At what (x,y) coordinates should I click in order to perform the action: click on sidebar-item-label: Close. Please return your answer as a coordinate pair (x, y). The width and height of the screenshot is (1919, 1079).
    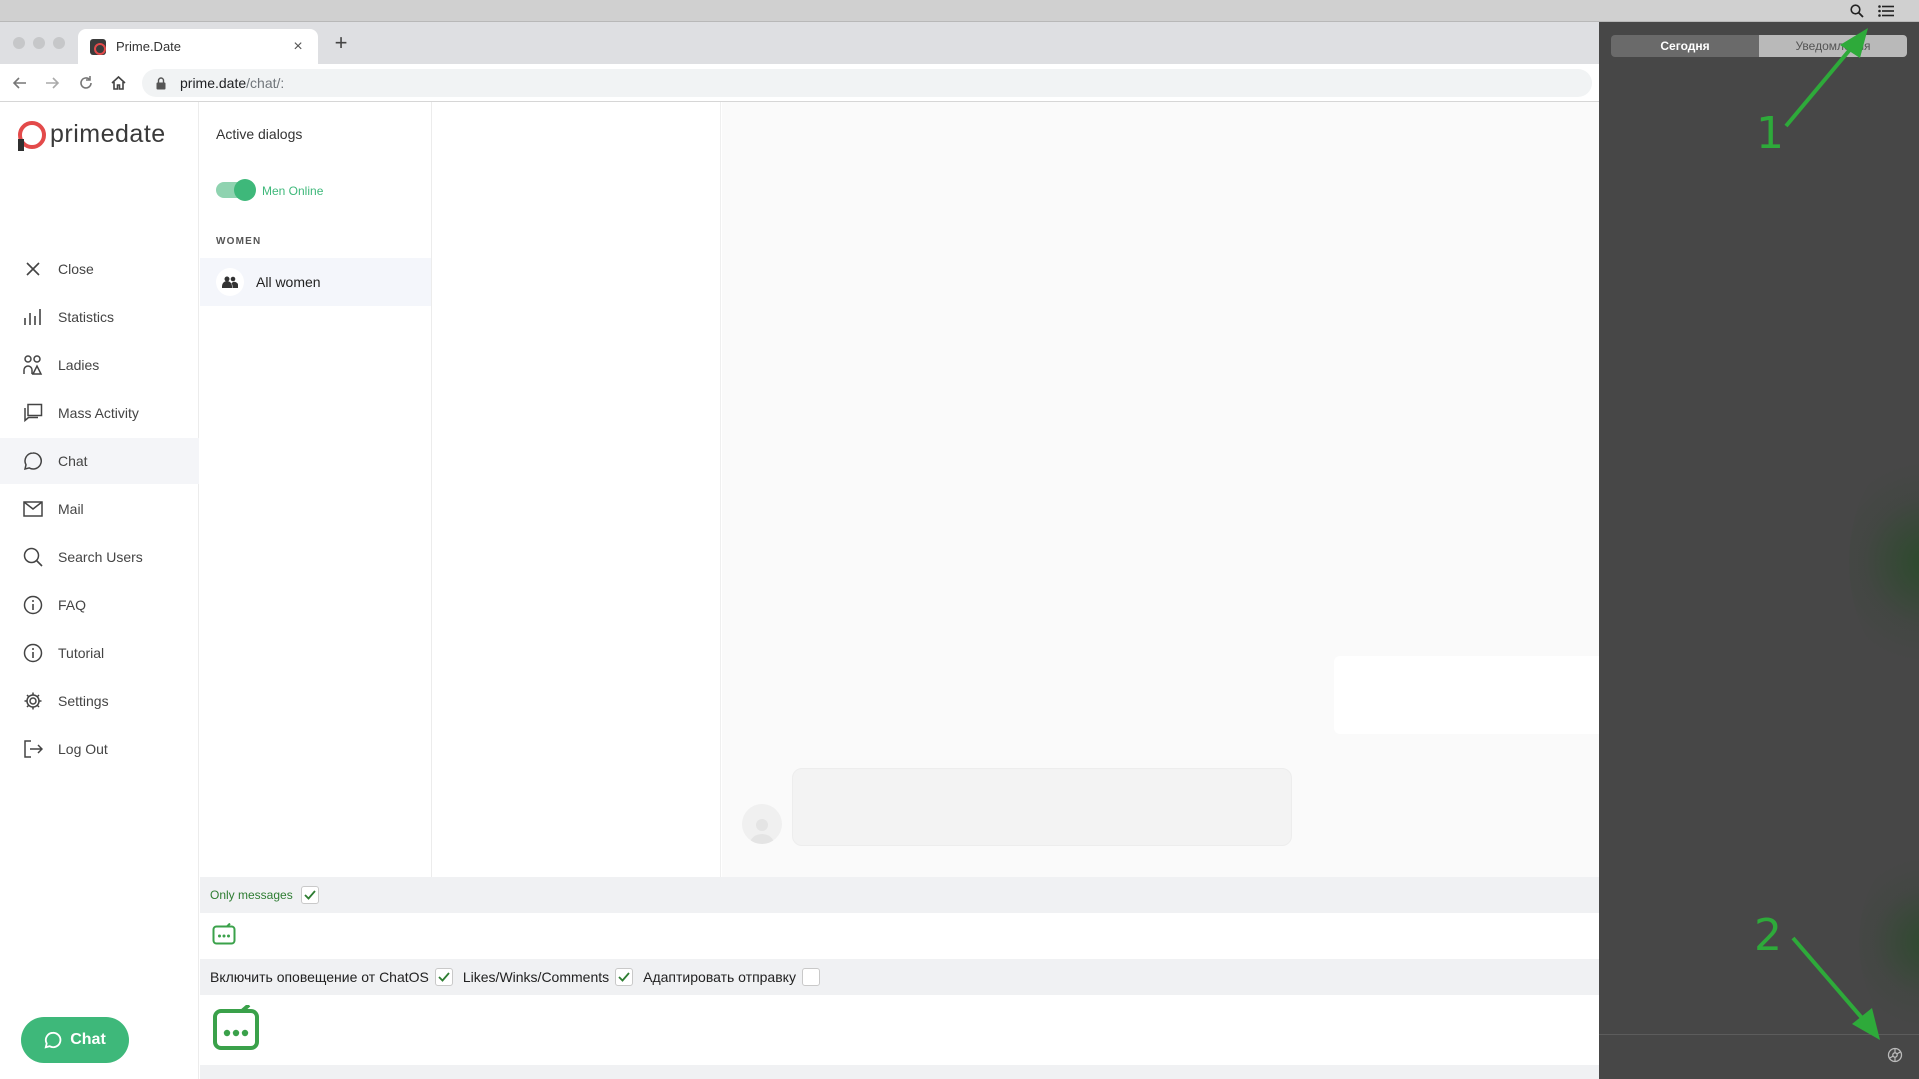
    Looking at the image, I should click on (76, 269).